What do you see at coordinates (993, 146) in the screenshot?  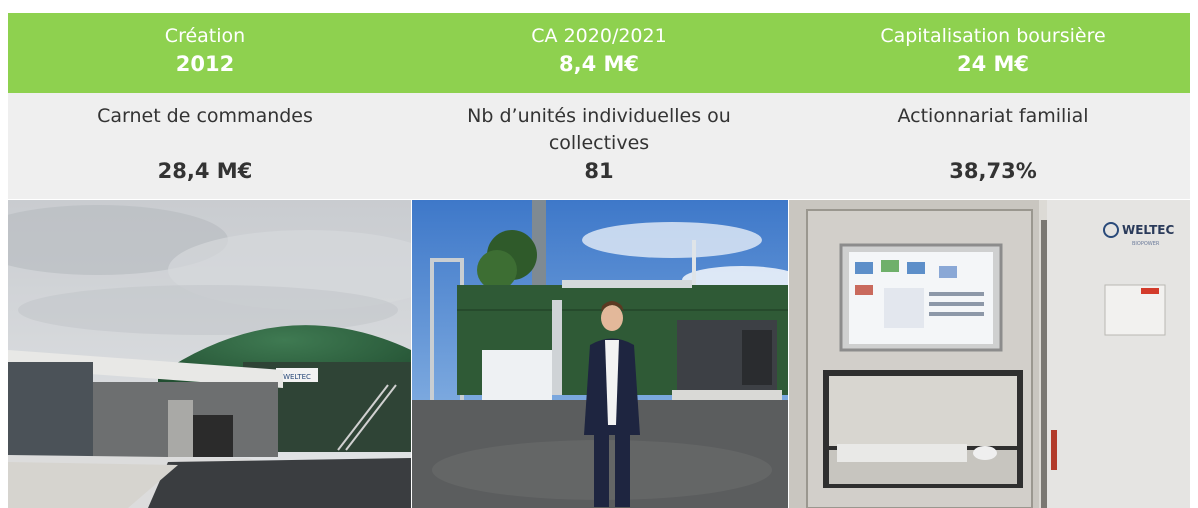 I see `kpi-family-shareholding: Actionnariat familial 38,73%` at bounding box center [993, 146].